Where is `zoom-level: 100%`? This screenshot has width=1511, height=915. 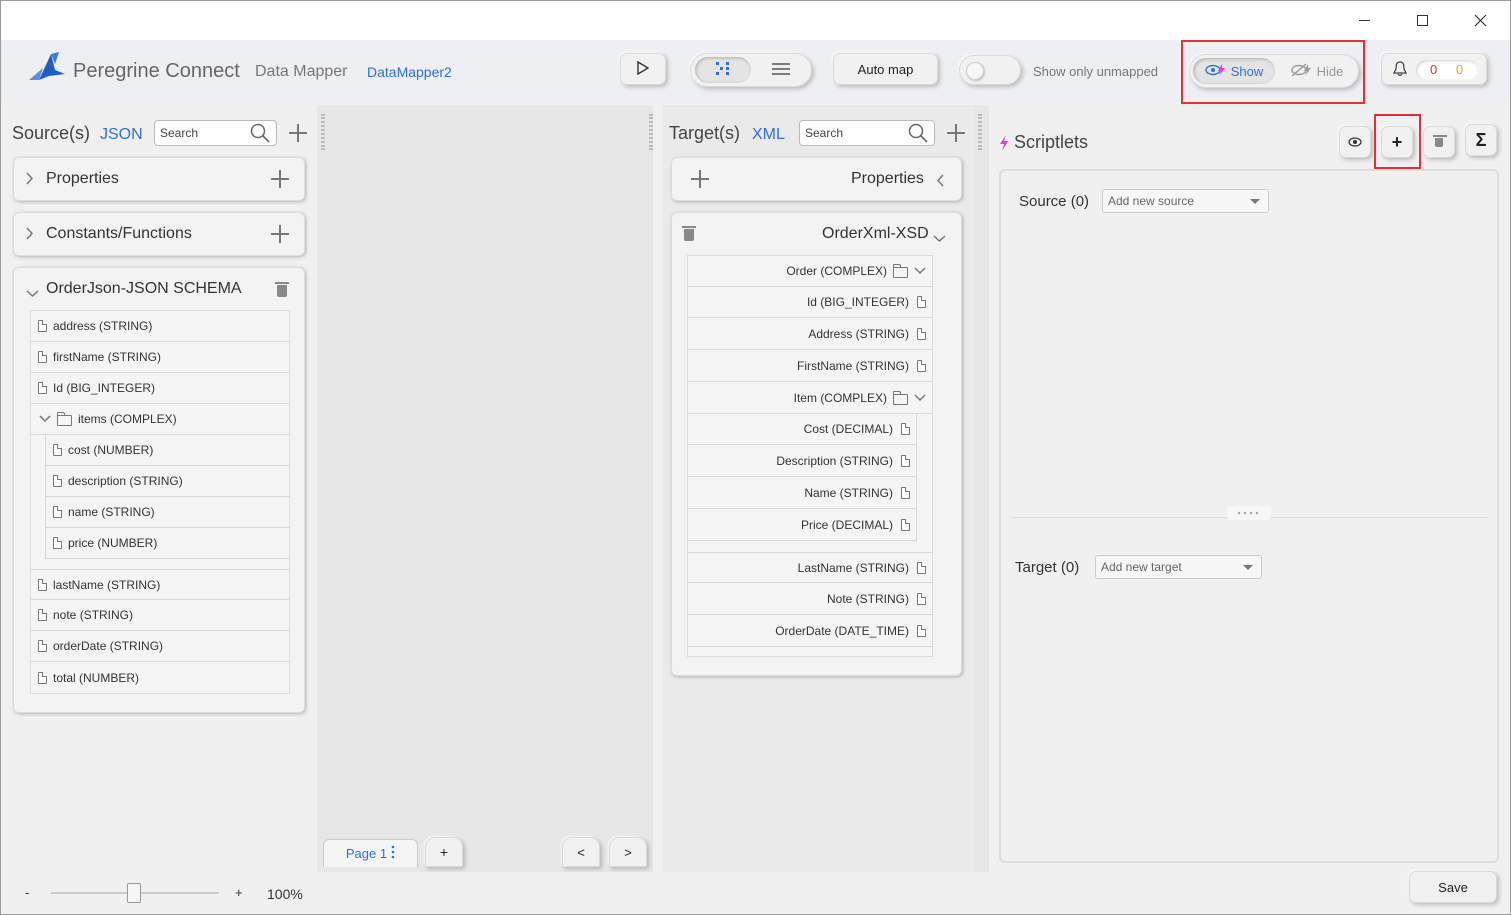 zoom-level: 100% is located at coordinates (285, 894).